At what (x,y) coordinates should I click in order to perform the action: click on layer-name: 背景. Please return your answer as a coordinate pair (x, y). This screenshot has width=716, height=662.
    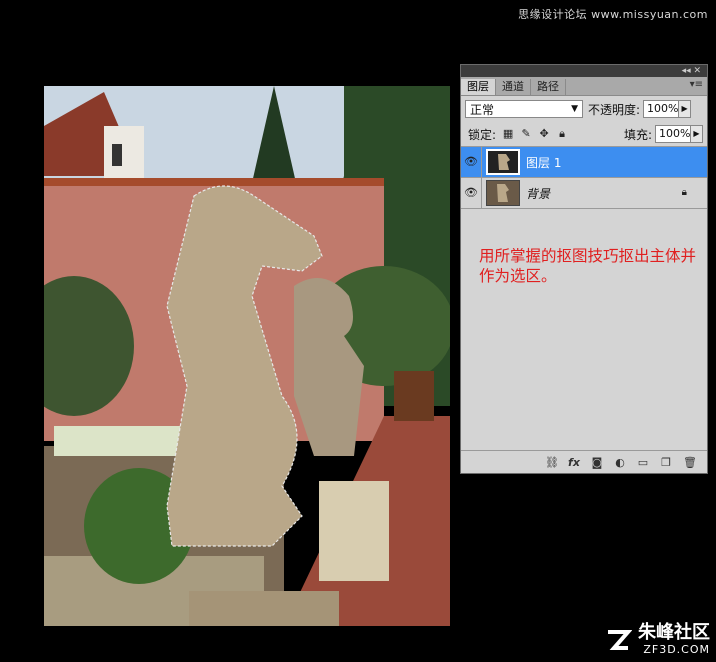
    Looking at the image, I should click on (538, 193).